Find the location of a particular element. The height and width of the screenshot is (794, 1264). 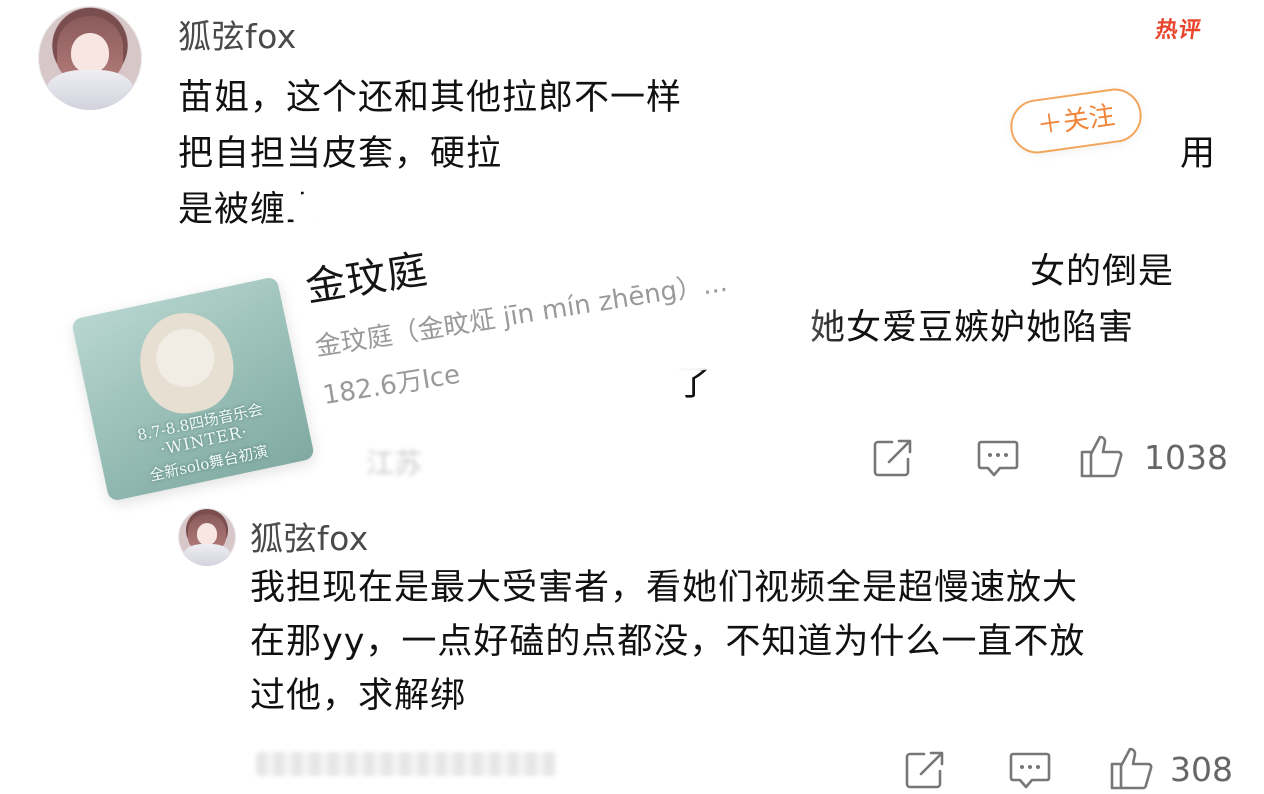

reply-line-3: 过他，求解绑 is located at coordinates (358, 696).